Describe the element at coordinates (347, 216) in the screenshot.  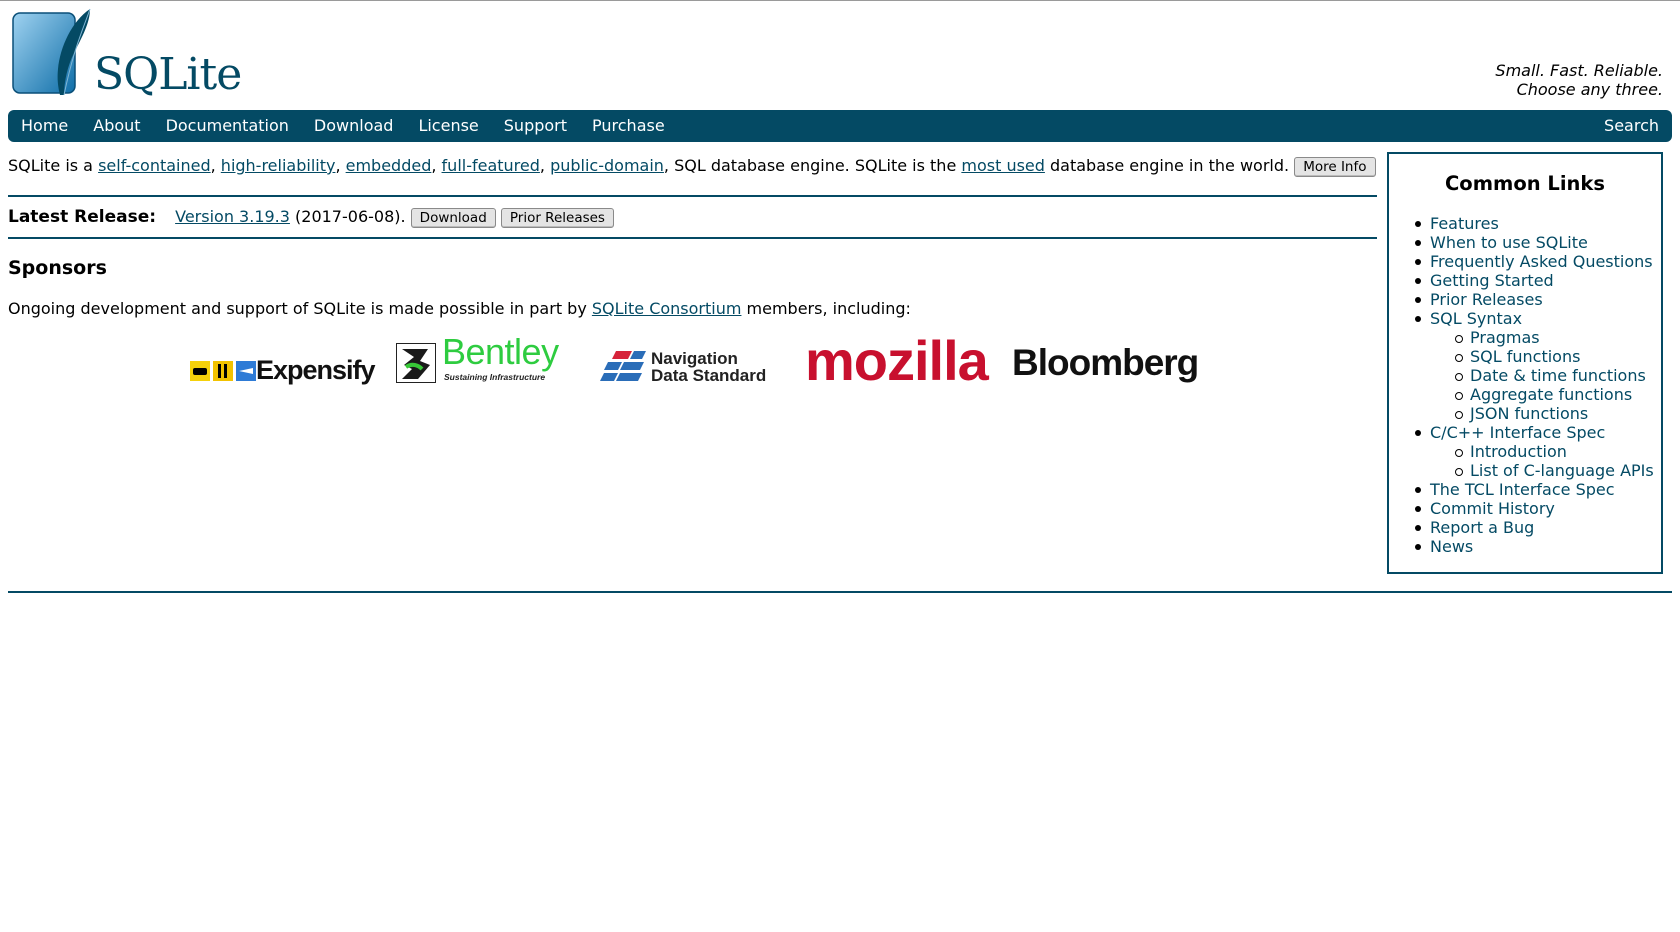
I see `release-date: (2017-06-08).` at that location.